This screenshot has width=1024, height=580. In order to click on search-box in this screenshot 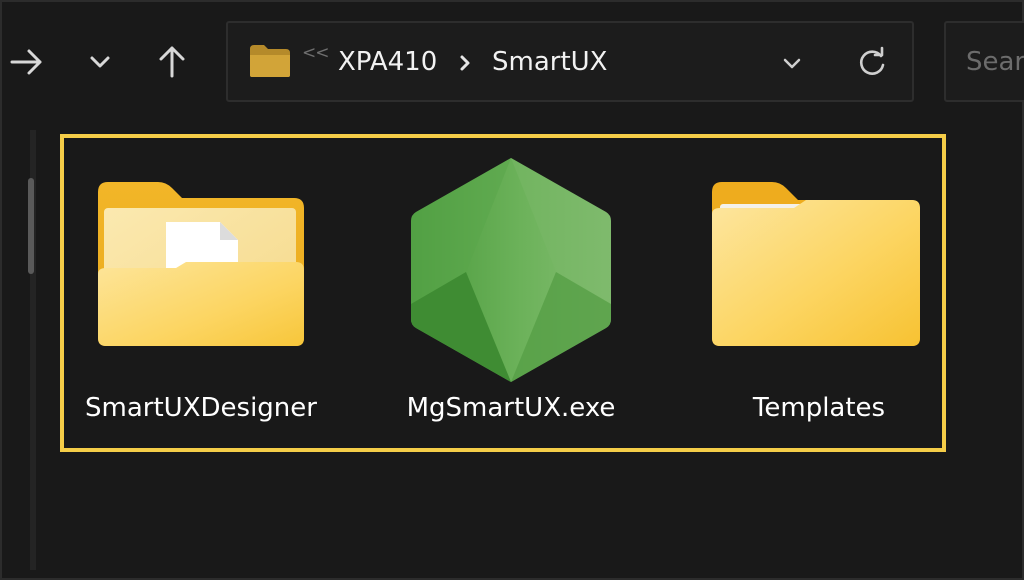, I will do `click(984, 61)`.